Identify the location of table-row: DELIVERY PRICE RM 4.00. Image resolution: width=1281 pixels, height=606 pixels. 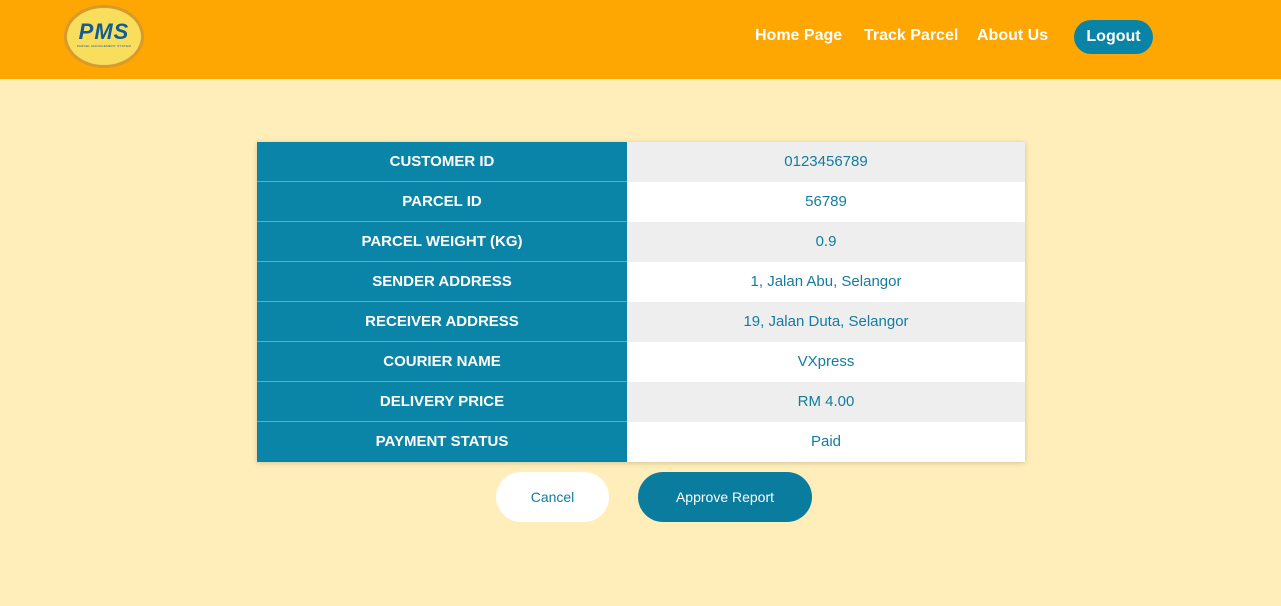
(641, 401).